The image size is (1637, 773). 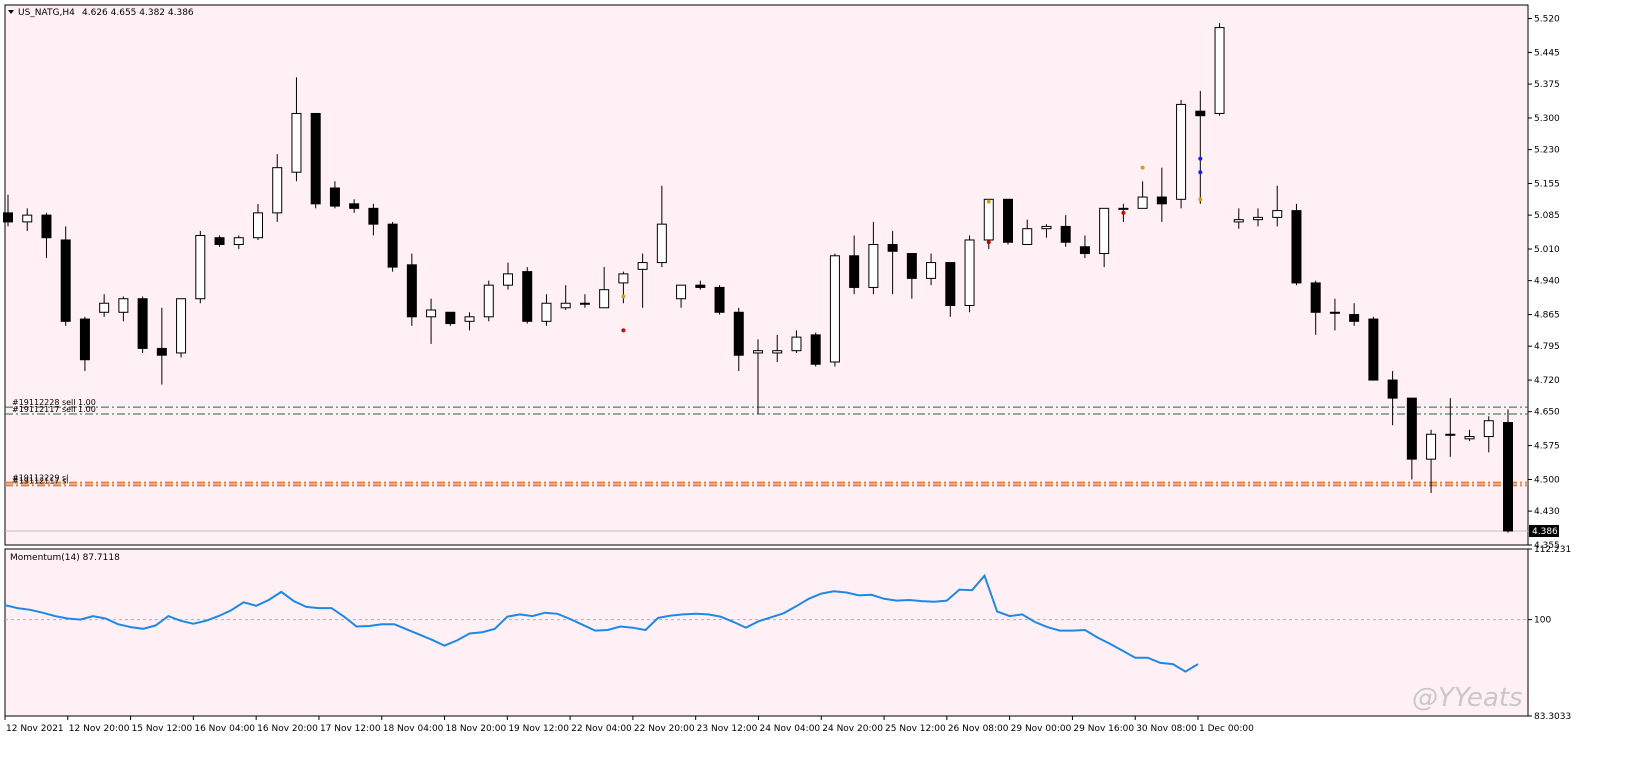 I want to click on price-axis-label: 4.795, so click(x=1547, y=347).